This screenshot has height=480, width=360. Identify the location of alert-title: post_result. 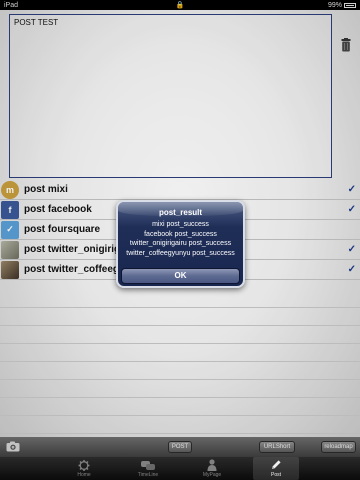
(180, 212).